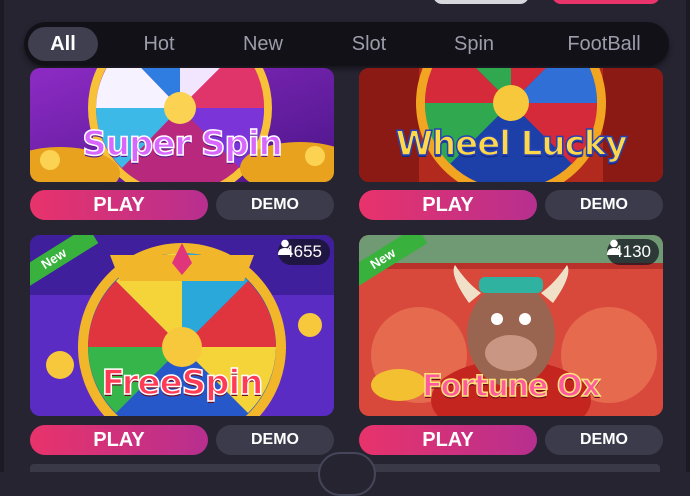 Image resolution: width=690 pixels, height=496 pixels. Describe the element at coordinates (606, 2) in the screenshot. I see `header-cta-button-partial` at that location.